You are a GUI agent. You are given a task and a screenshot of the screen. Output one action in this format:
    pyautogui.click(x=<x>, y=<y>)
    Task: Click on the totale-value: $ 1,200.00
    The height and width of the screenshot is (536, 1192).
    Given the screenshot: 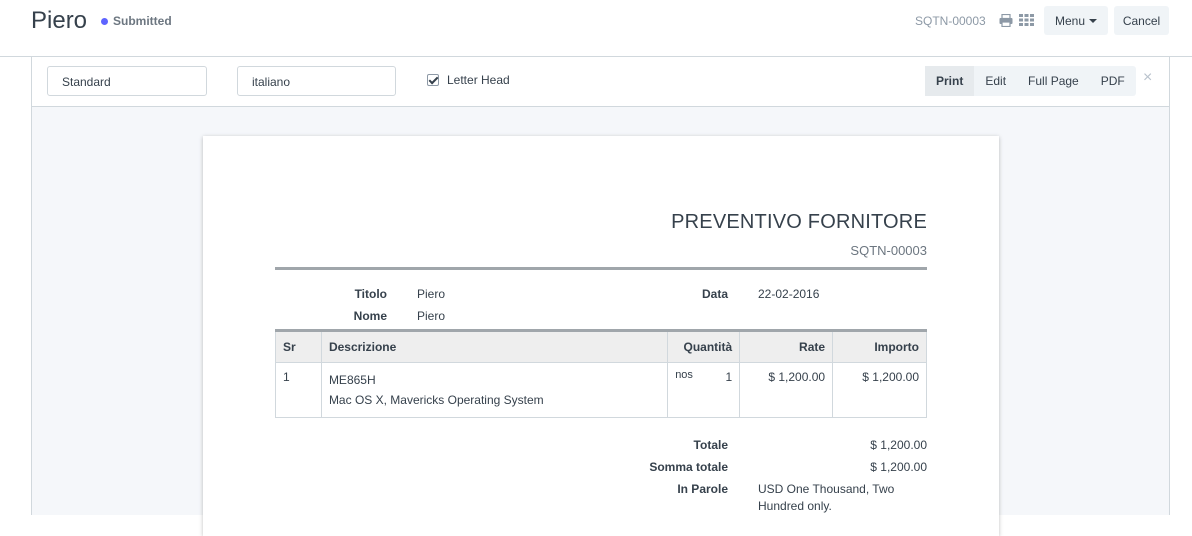 What is the action you would take?
    pyautogui.click(x=898, y=445)
    